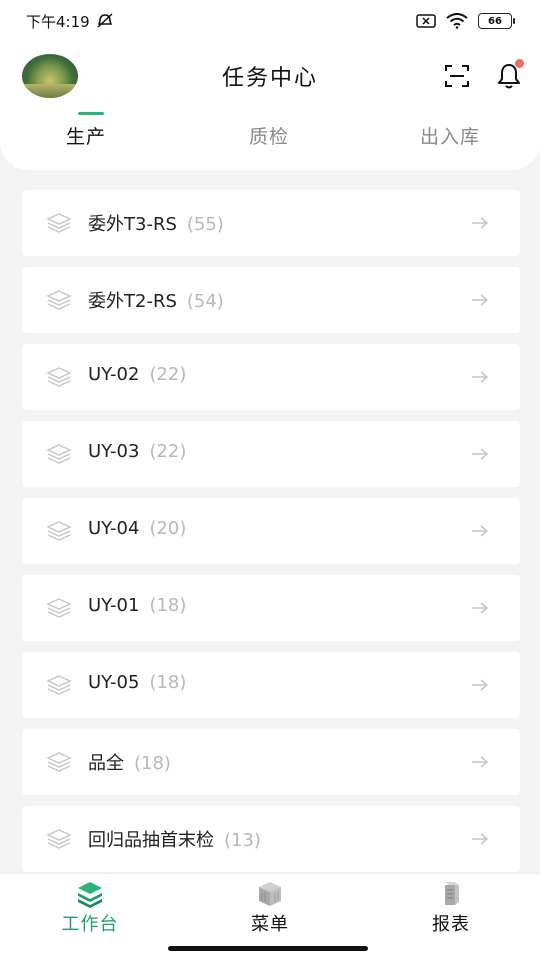 The height and width of the screenshot is (960, 540). Describe the element at coordinates (106, 763) in the screenshot. I see `task-name: 品全` at that location.